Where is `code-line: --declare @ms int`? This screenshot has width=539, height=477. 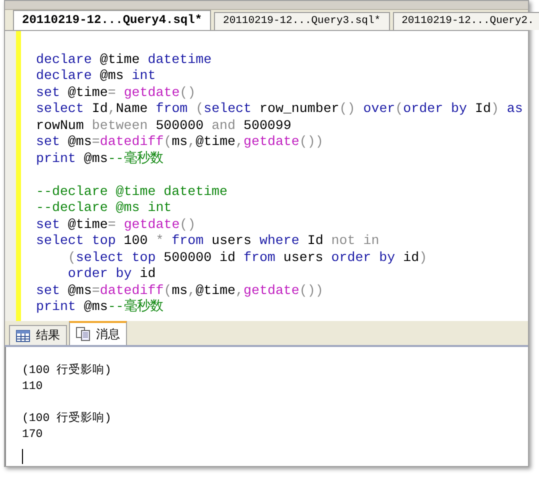
code-line: --declare @ms int is located at coordinates (104, 208).